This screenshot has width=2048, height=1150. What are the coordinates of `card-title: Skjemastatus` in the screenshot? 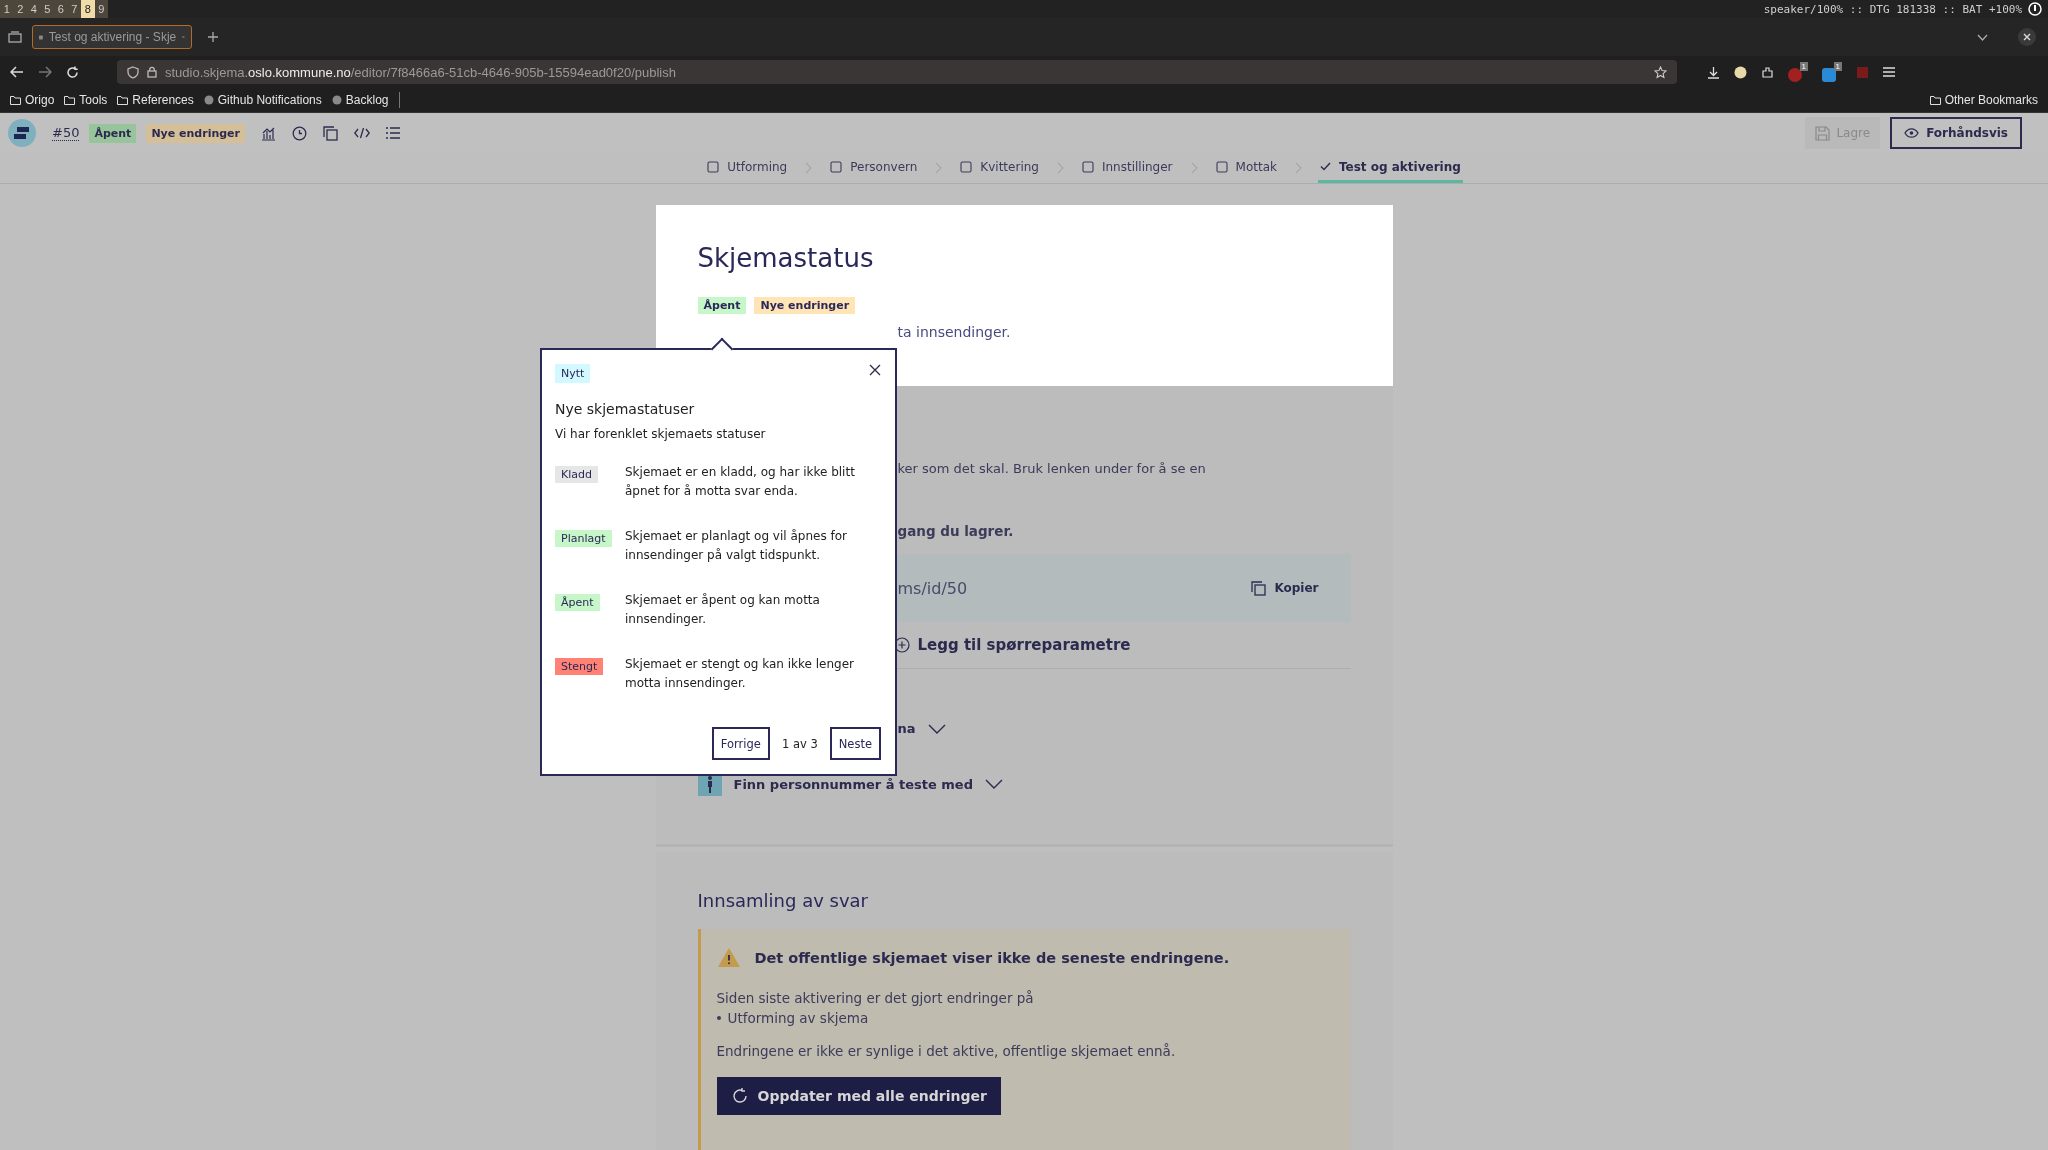 It's located at (786, 258).